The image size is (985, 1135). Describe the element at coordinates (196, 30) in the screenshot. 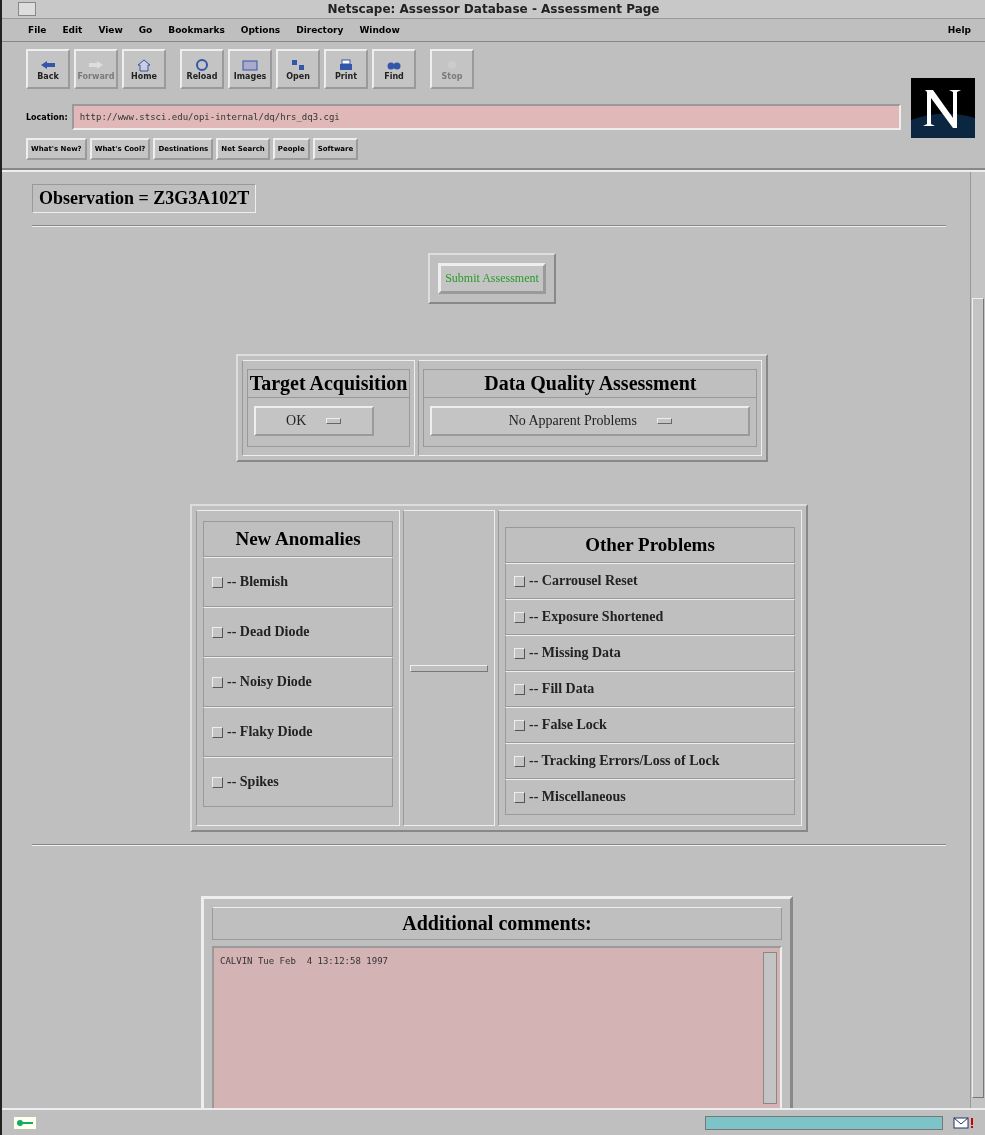

I see `menu-item: Bookmarks` at that location.